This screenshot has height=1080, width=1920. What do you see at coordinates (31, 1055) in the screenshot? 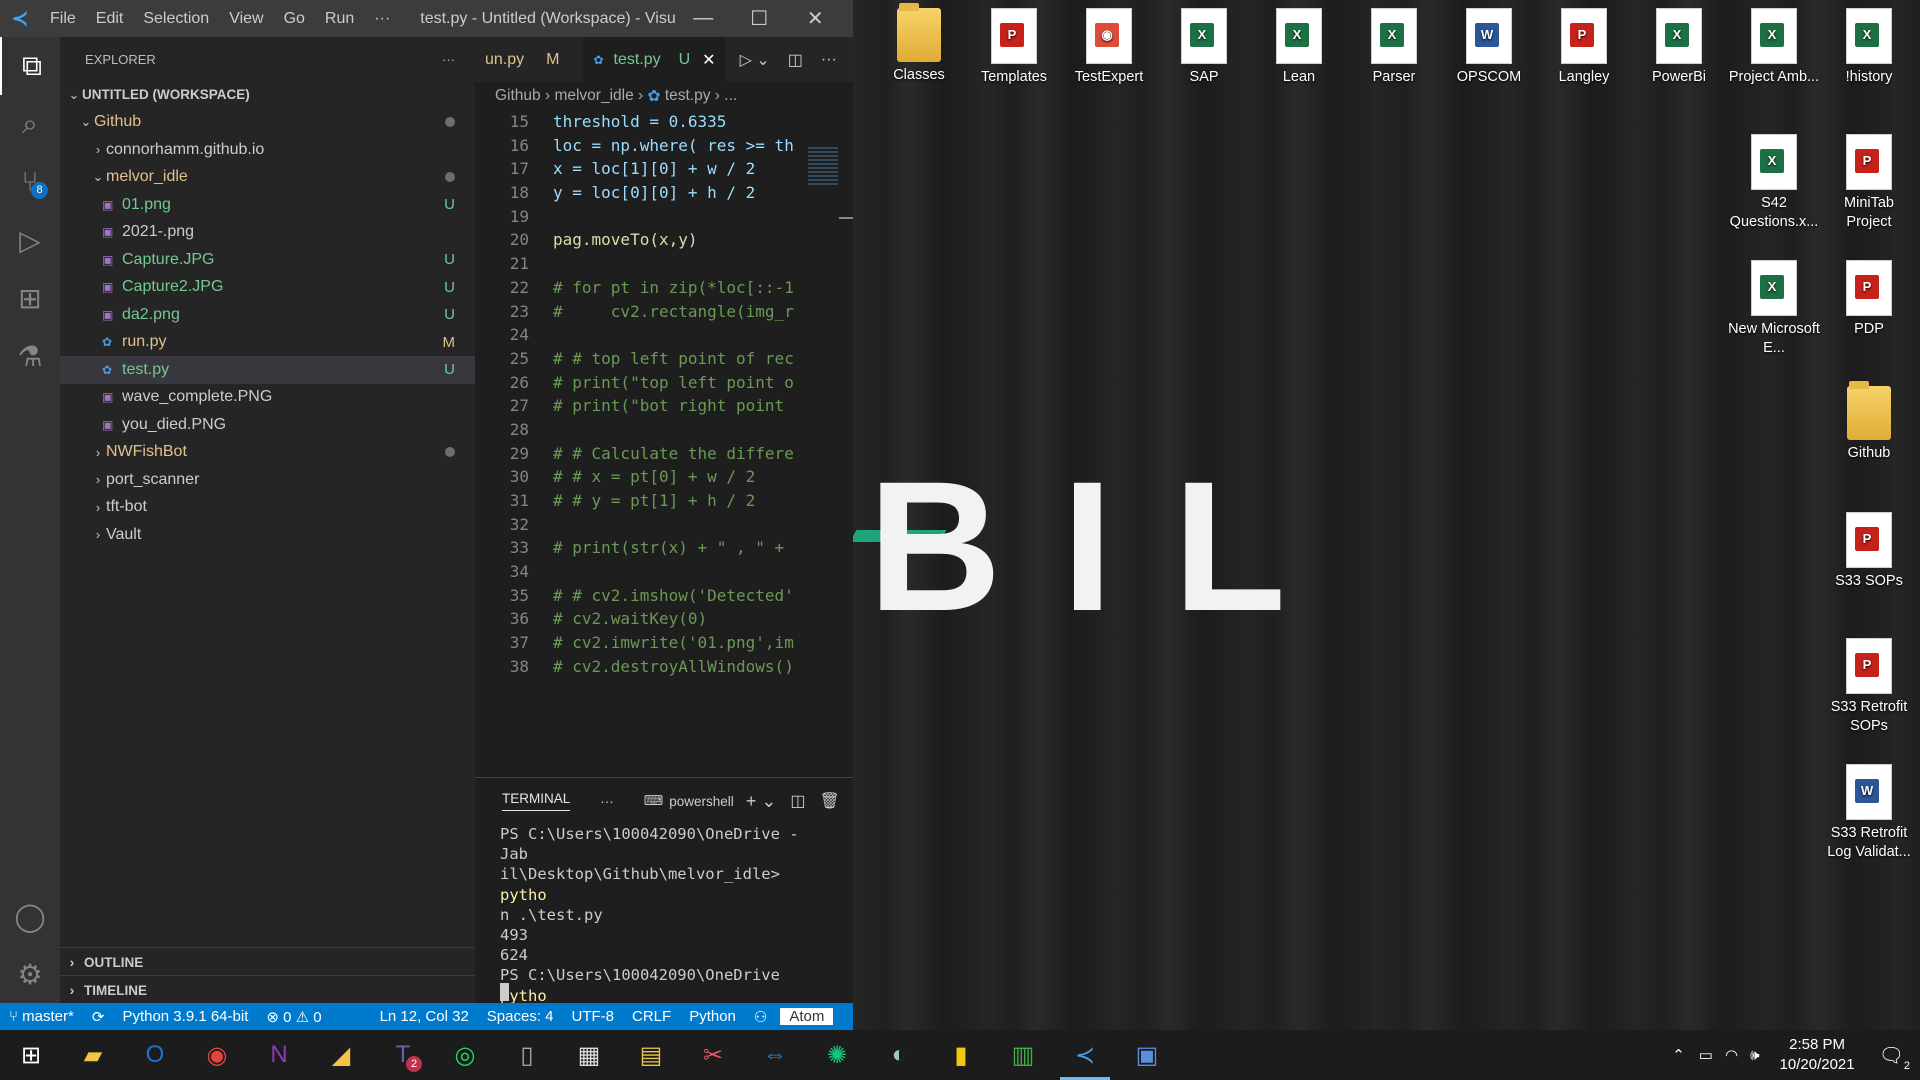
I see `start-icon: ⊞` at bounding box center [31, 1055].